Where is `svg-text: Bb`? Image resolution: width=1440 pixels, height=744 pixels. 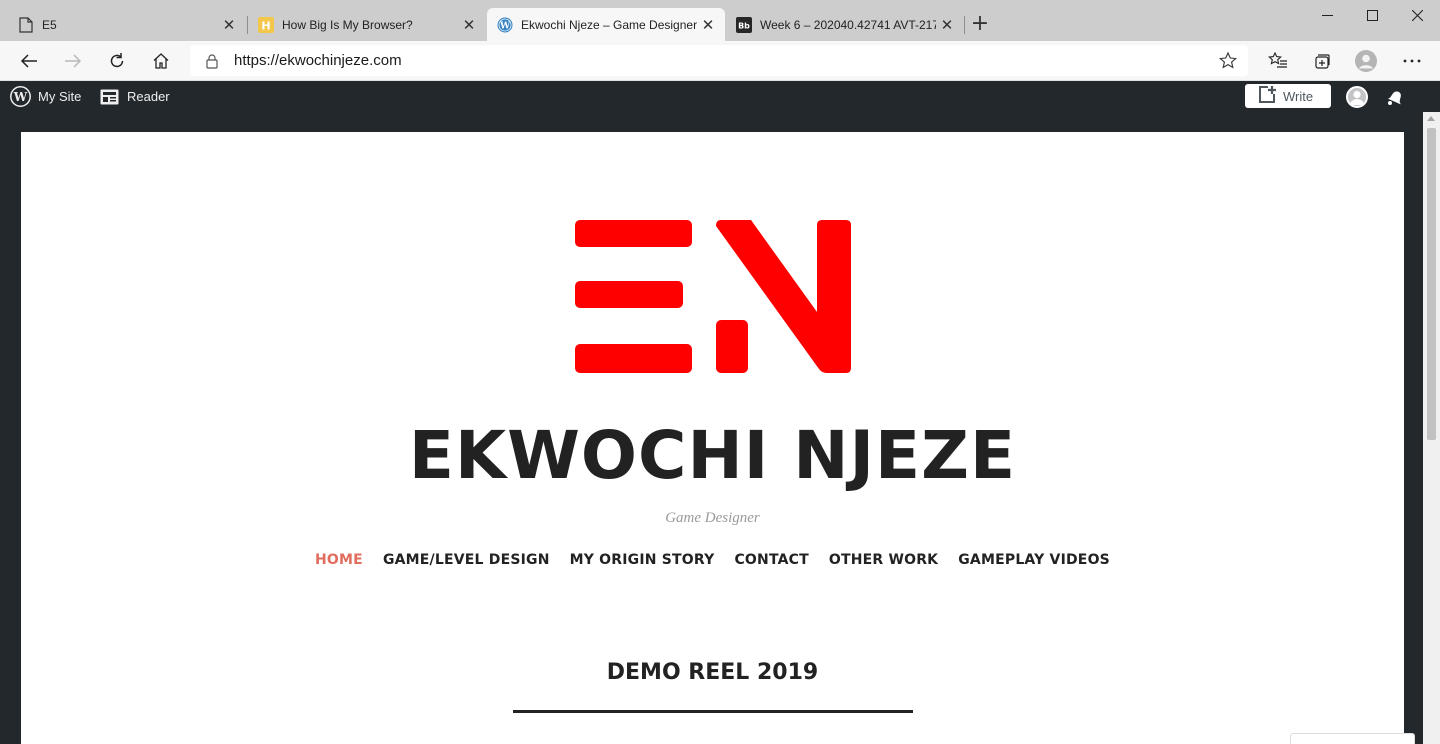
svg-text: Bb is located at coordinates (744, 25).